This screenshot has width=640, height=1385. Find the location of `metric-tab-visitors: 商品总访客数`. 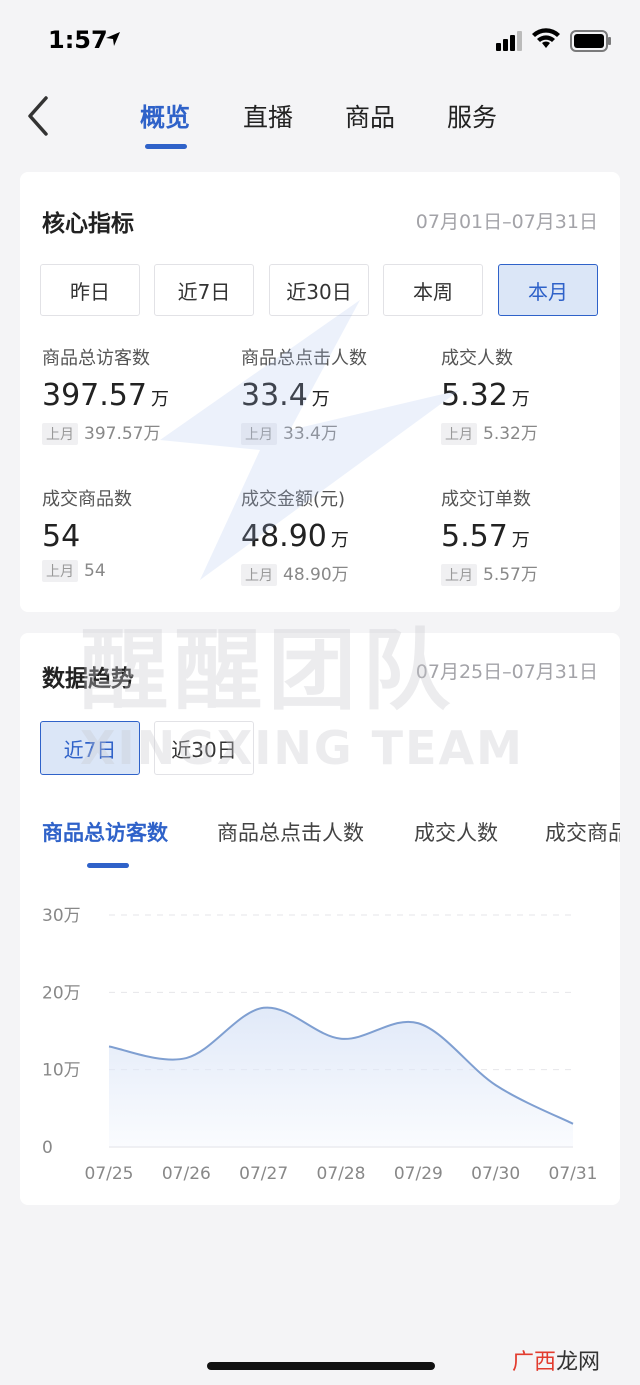

metric-tab-visitors: 商品总访客数 is located at coordinates (105, 832).